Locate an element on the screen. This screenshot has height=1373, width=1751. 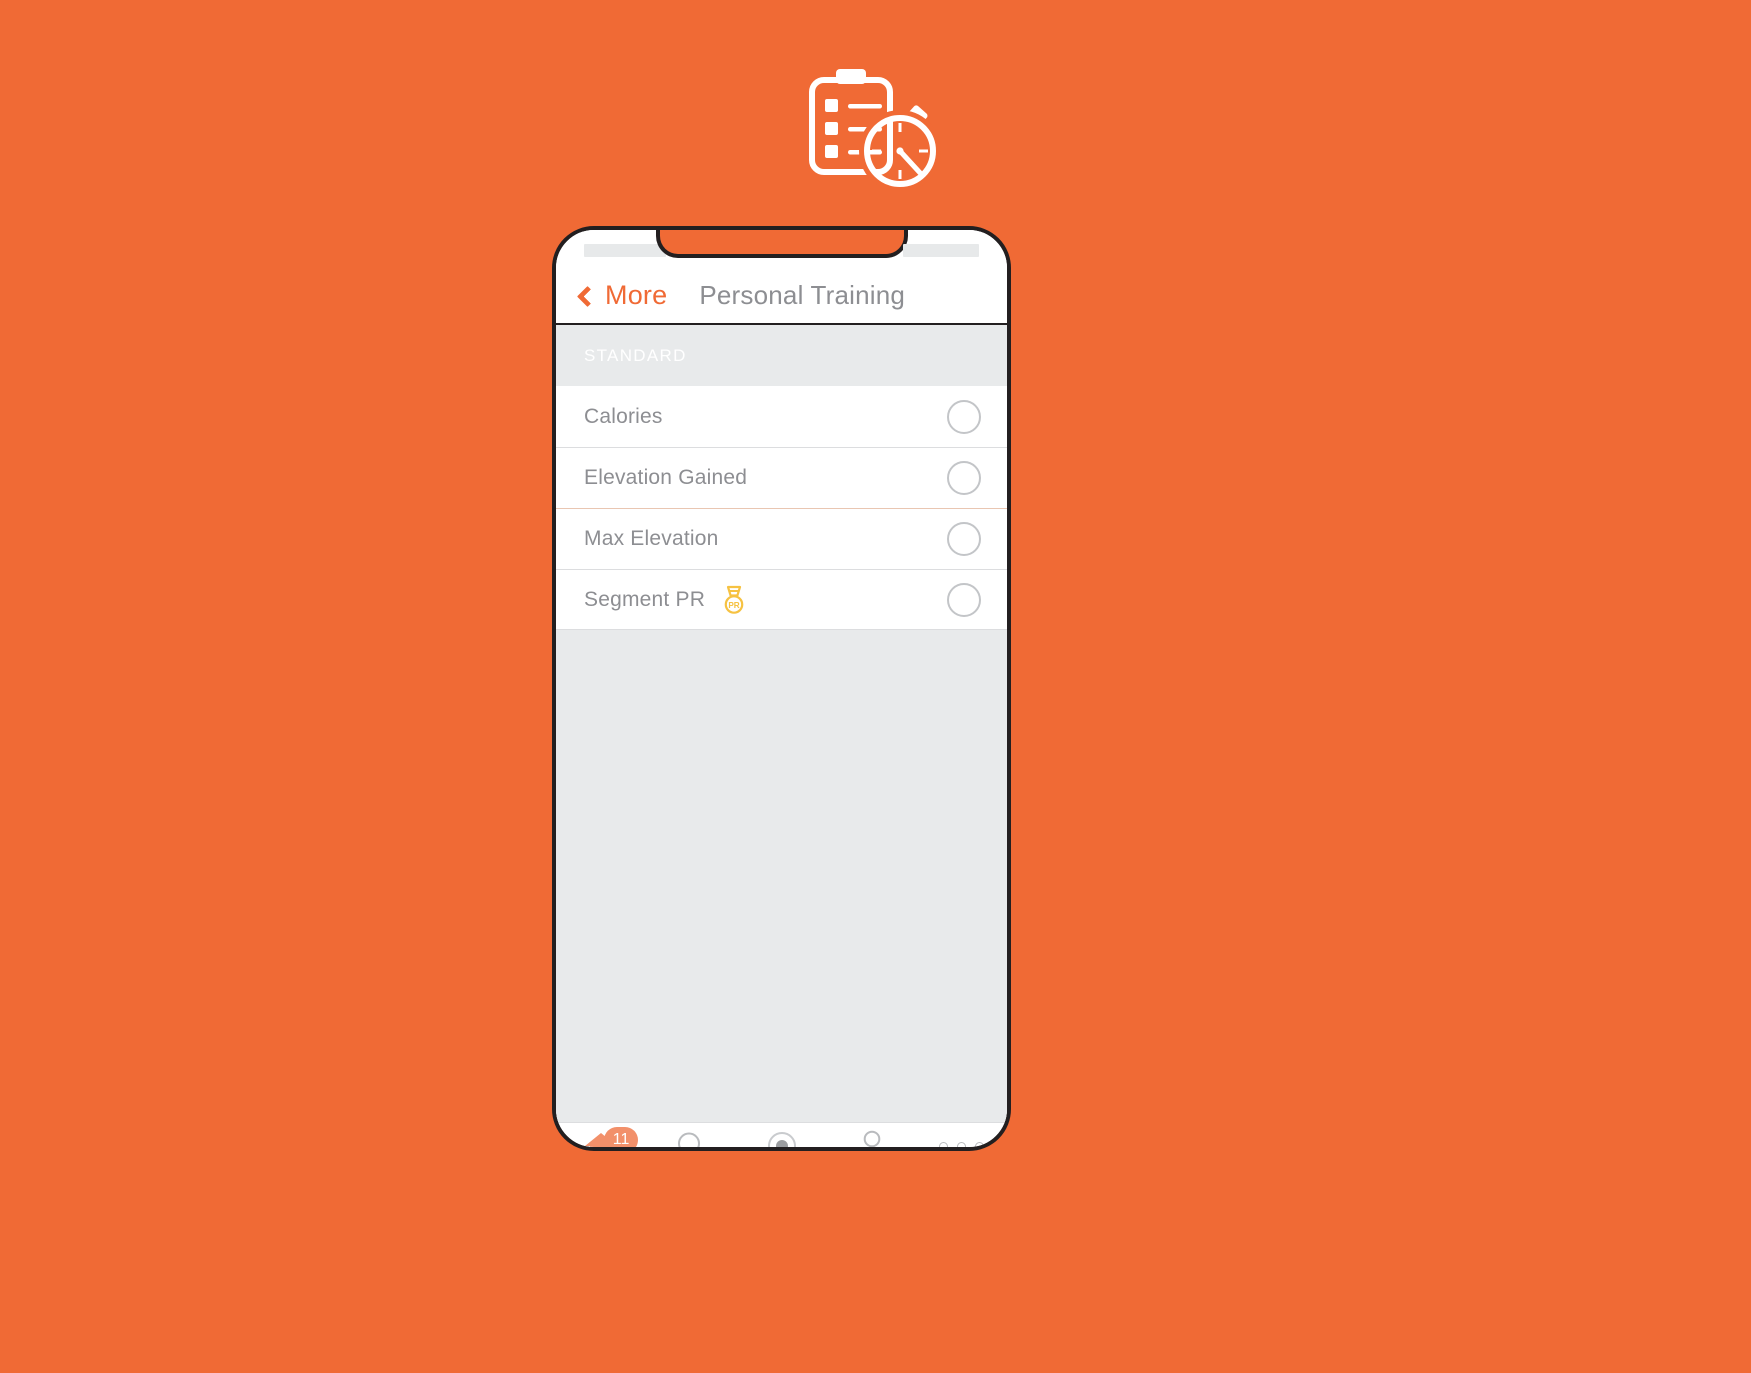
list-item-label: Calories is located at coordinates (623, 416).